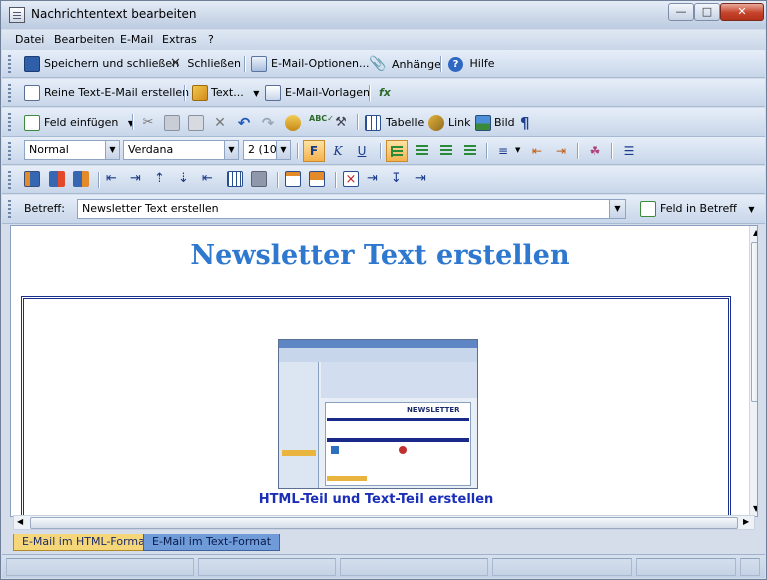  What do you see at coordinates (220, 123) in the screenshot?
I see `delete-icon: ✕` at bounding box center [220, 123].